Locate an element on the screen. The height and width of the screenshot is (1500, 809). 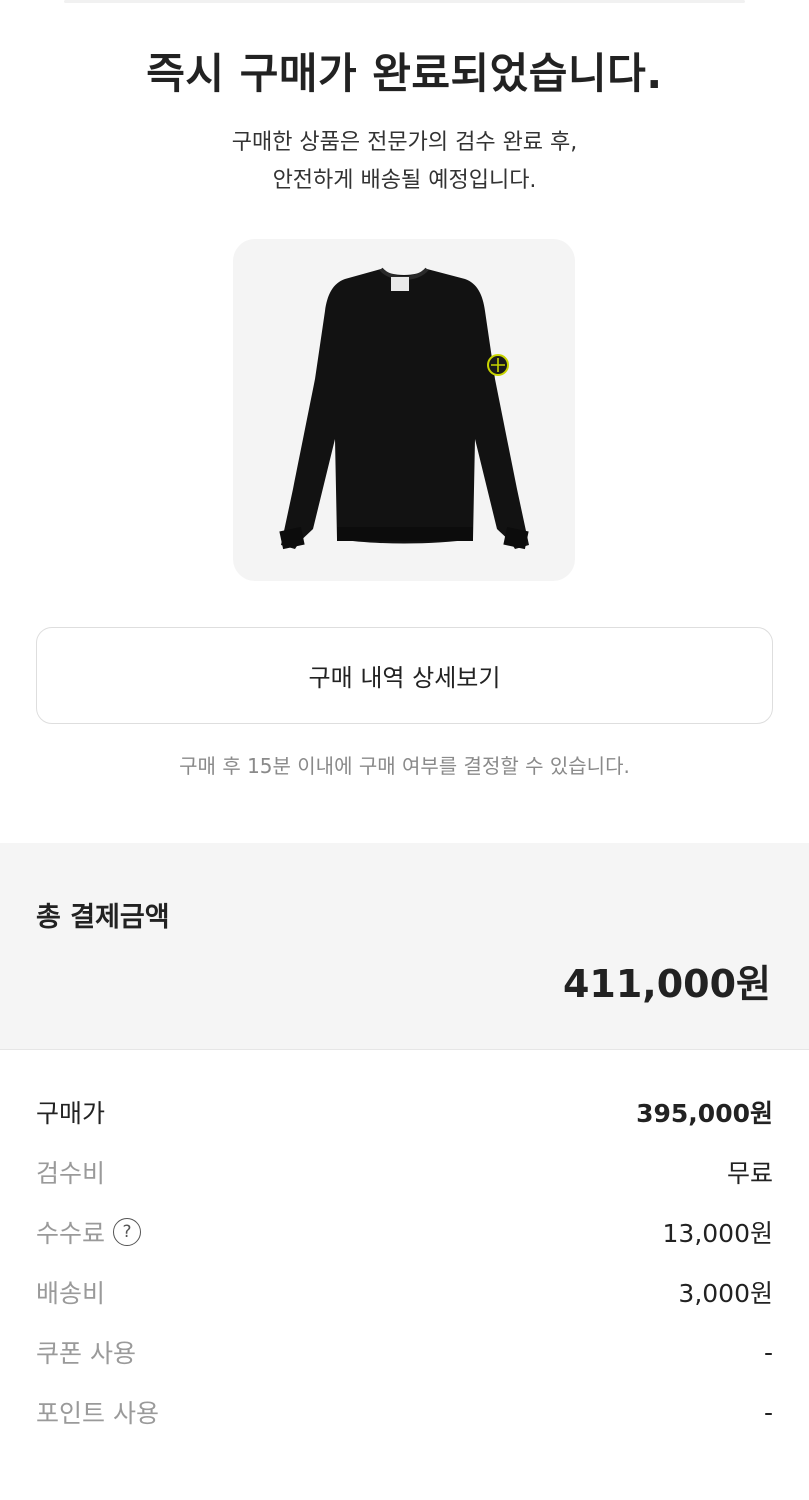
sweatshirt-image is located at coordinates (404, 408).